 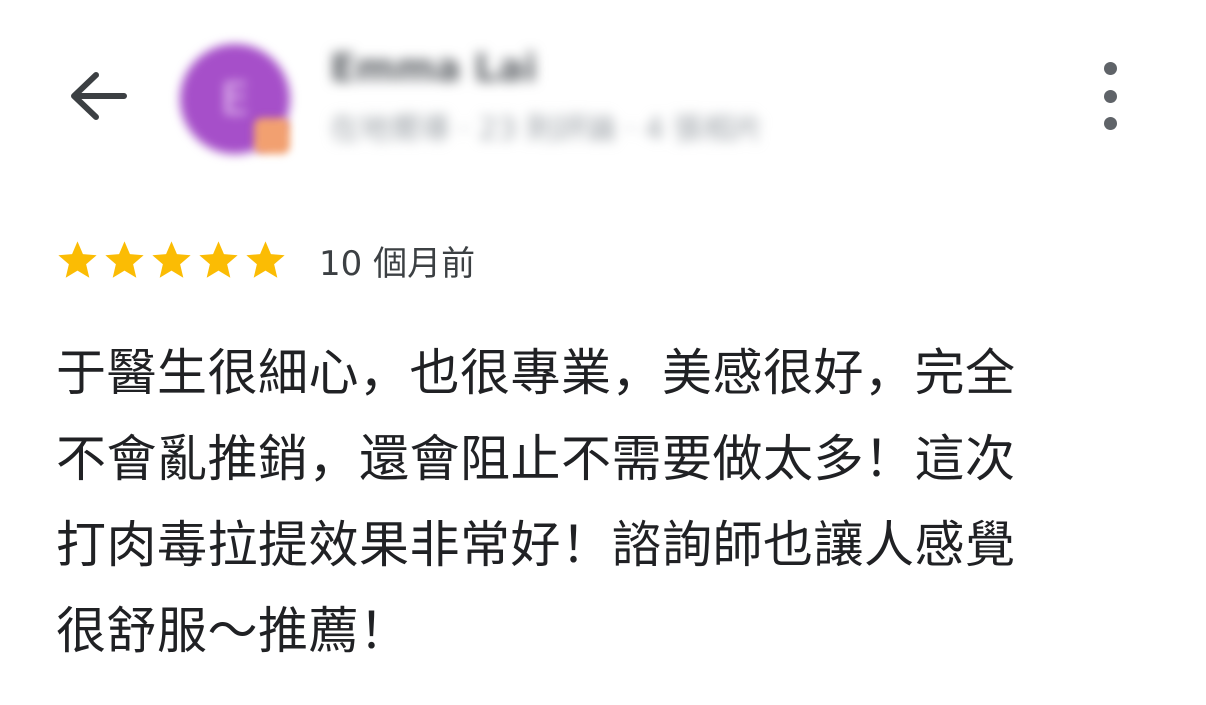 What do you see at coordinates (536, 373) in the screenshot?
I see `review-line: 于醫生很細心，也很專業，美感很好，完全` at bounding box center [536, 373].